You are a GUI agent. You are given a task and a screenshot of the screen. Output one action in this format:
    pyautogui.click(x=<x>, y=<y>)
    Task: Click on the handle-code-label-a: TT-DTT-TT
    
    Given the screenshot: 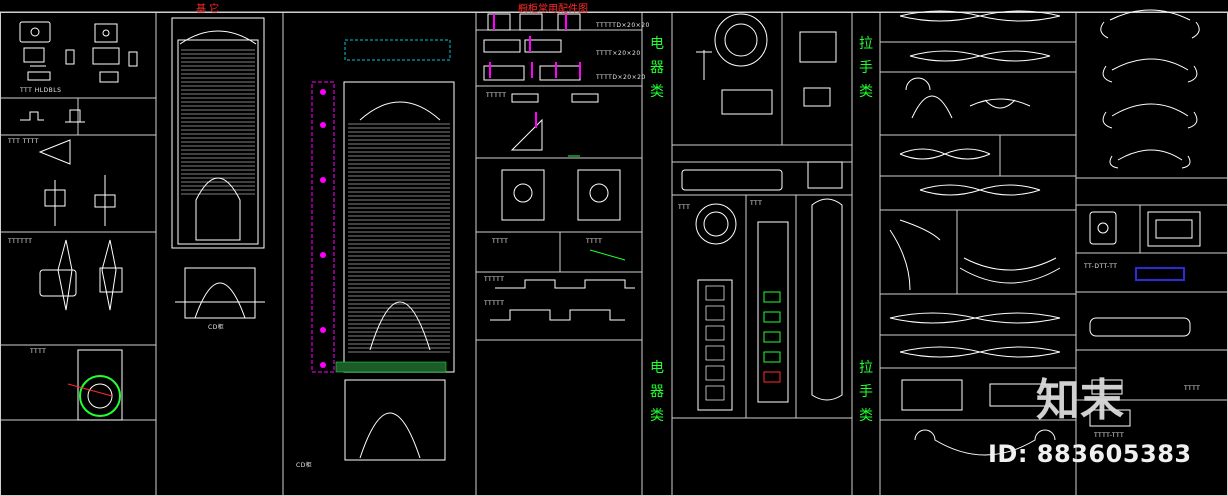 What is the action you would take?
    pyautogui.click(x=1101, y=266)
    